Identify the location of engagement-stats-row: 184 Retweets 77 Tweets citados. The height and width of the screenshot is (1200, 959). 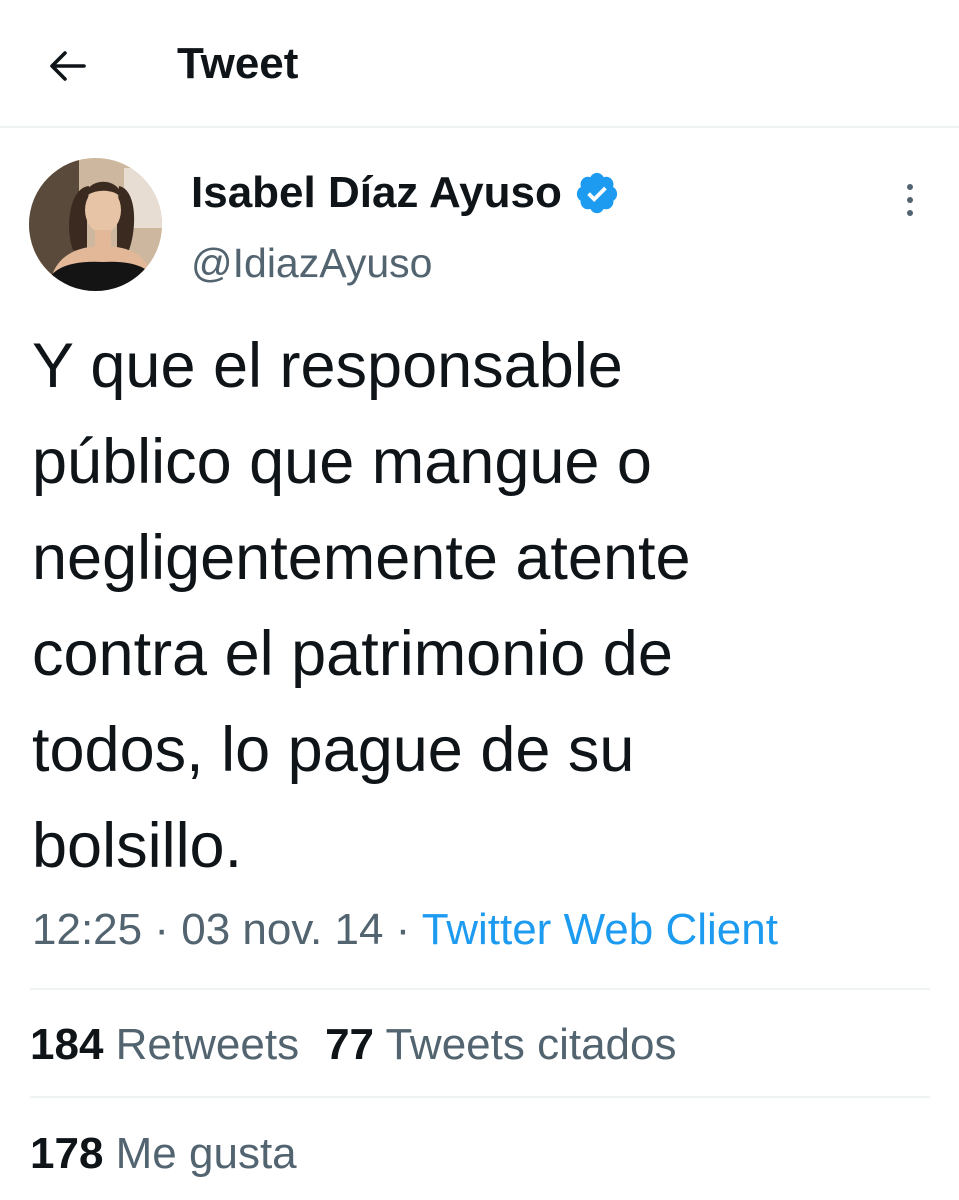
(366, 1045).